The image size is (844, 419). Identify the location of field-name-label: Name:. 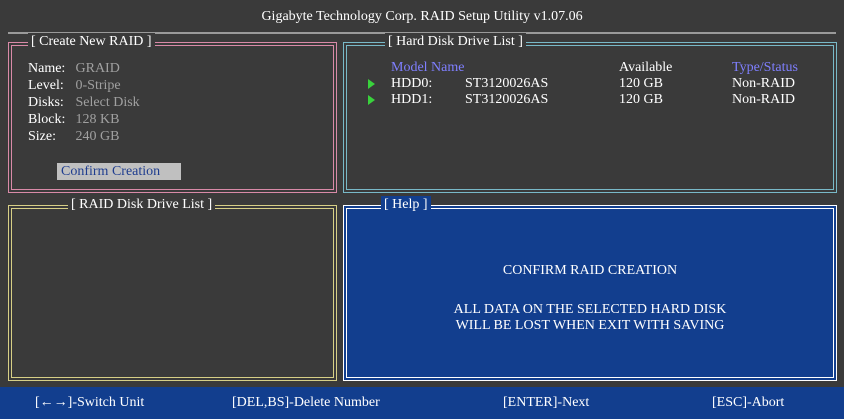
(47, 68).